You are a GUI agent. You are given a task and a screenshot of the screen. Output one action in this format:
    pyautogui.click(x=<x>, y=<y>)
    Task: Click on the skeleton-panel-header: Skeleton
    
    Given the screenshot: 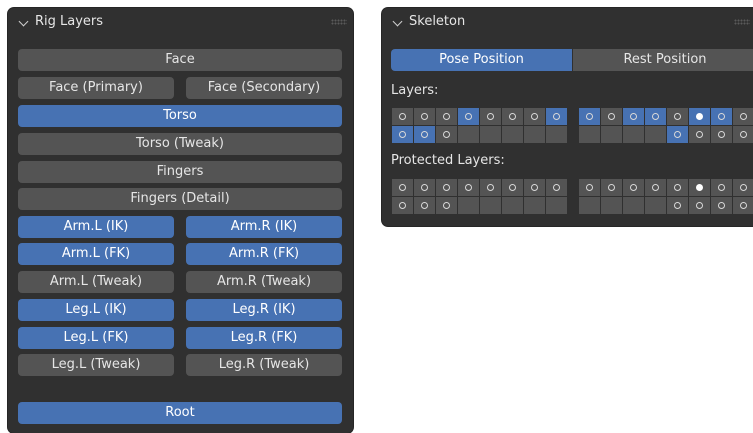 What is the action you would take?
    pyautogui.click(x=567, y=22)
    